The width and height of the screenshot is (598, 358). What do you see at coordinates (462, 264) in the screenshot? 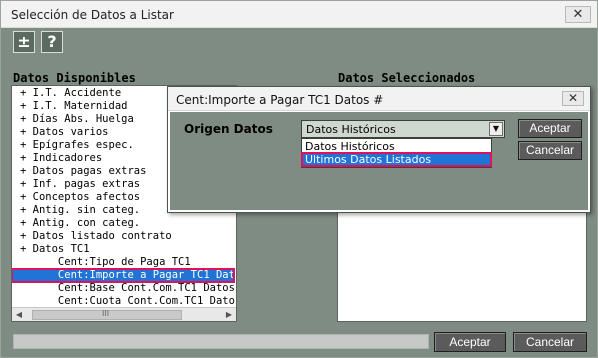
I see `selected-data-list` at bounding box center [462, 264].